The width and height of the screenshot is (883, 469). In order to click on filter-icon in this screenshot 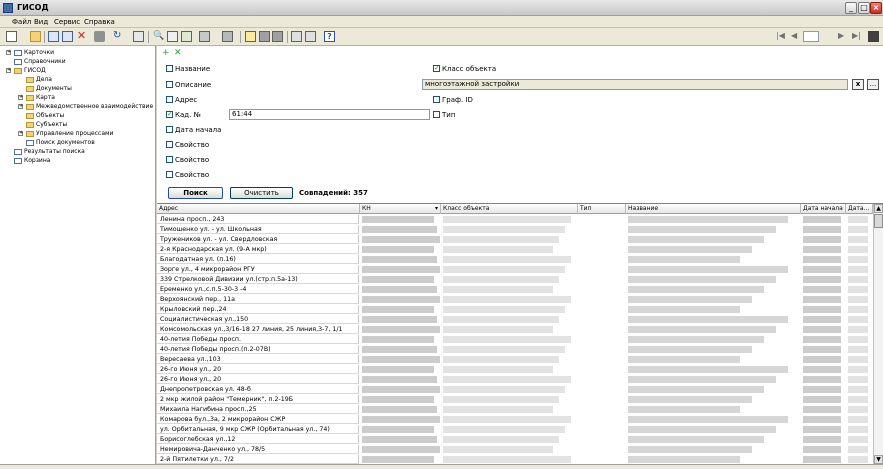, I will do `click(172, 36)`.